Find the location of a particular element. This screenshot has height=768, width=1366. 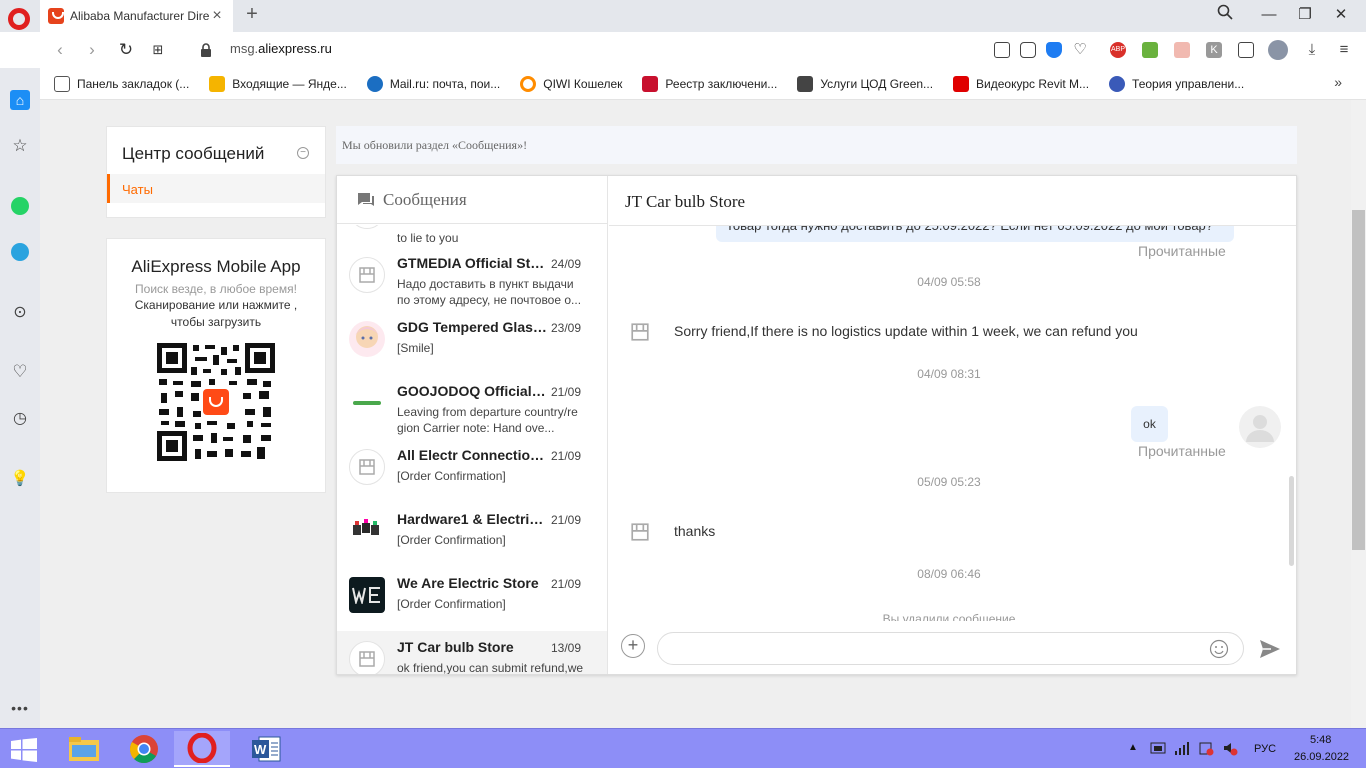

url-field: msg.aliexpress.ru is located at coordinates (281, 48).